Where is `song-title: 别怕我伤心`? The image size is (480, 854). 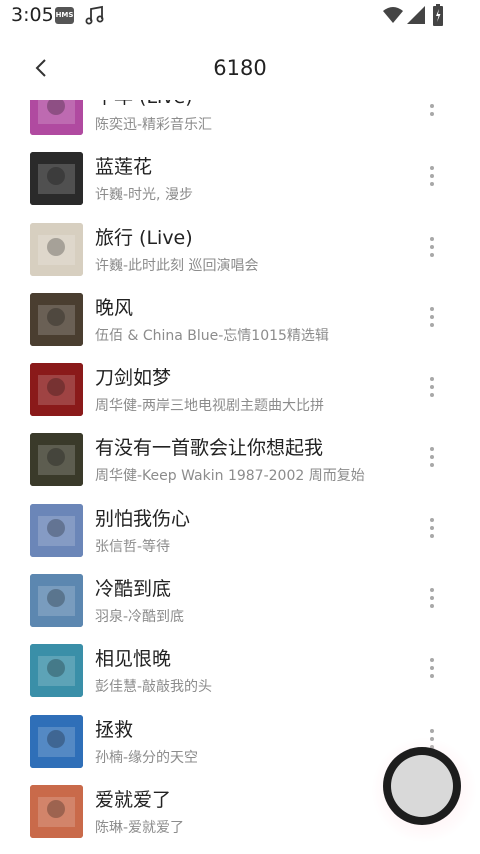
song-title: 别怕我伤心 is located at coordinates (143, 518).